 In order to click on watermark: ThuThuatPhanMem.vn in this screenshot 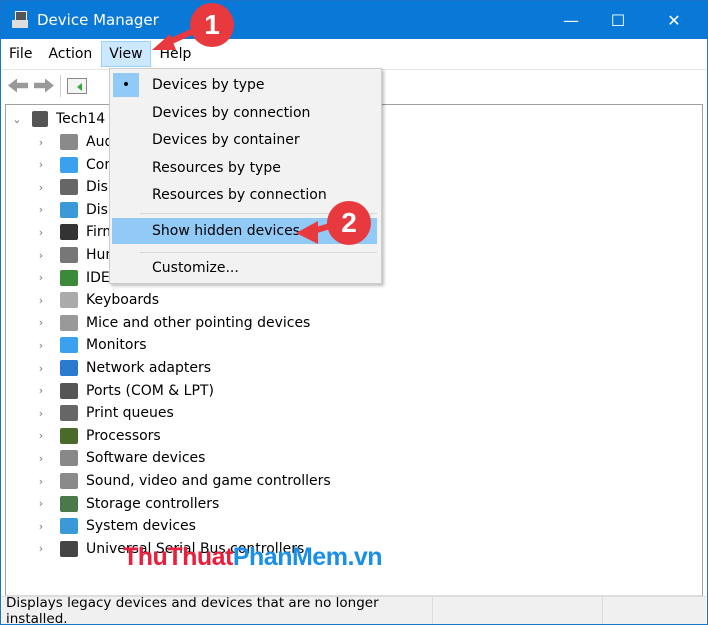, I will do `click(253, 557)`.